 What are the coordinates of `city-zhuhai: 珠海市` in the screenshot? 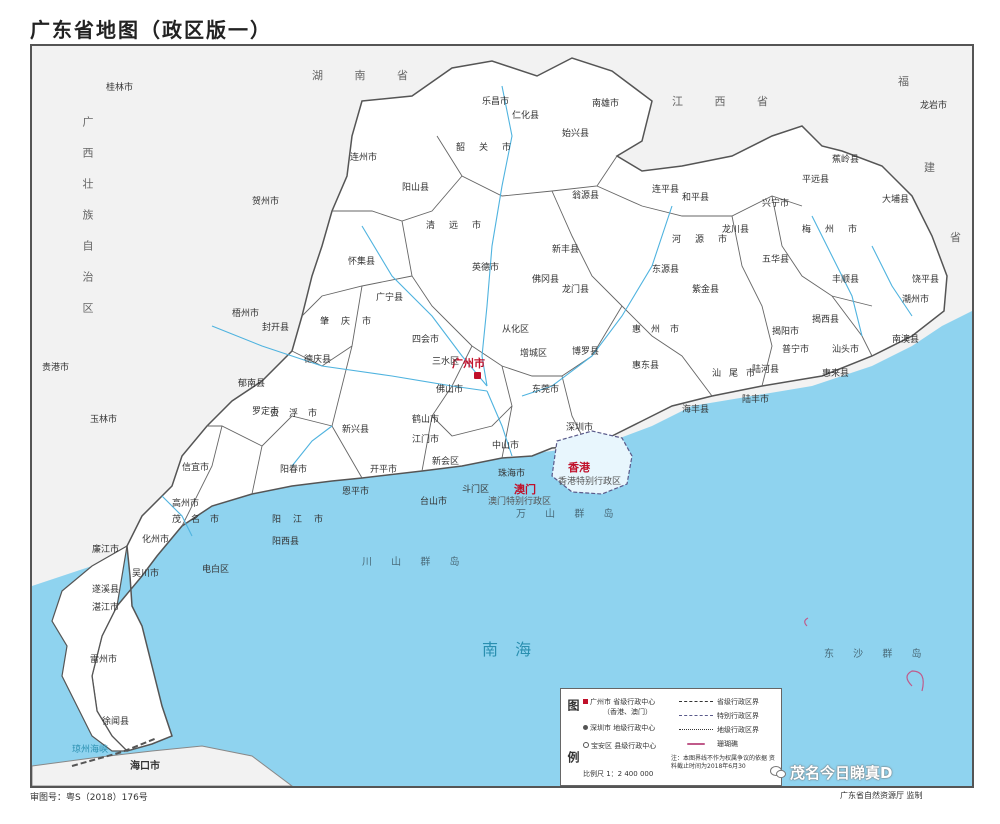 It's located at (511, 474).